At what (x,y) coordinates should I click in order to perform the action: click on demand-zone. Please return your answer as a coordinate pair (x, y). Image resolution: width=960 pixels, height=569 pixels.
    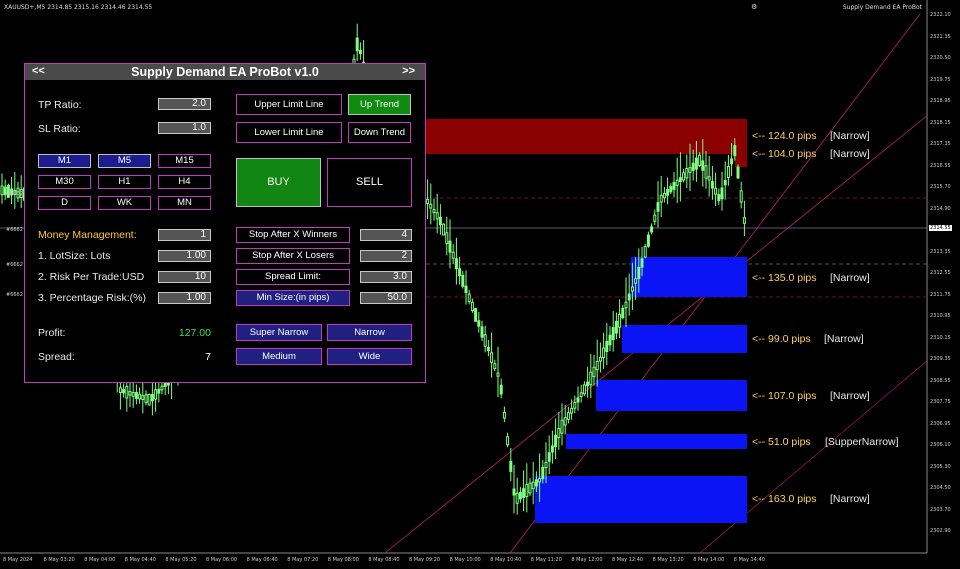
    Looking at the image, I should click on (656, 441).